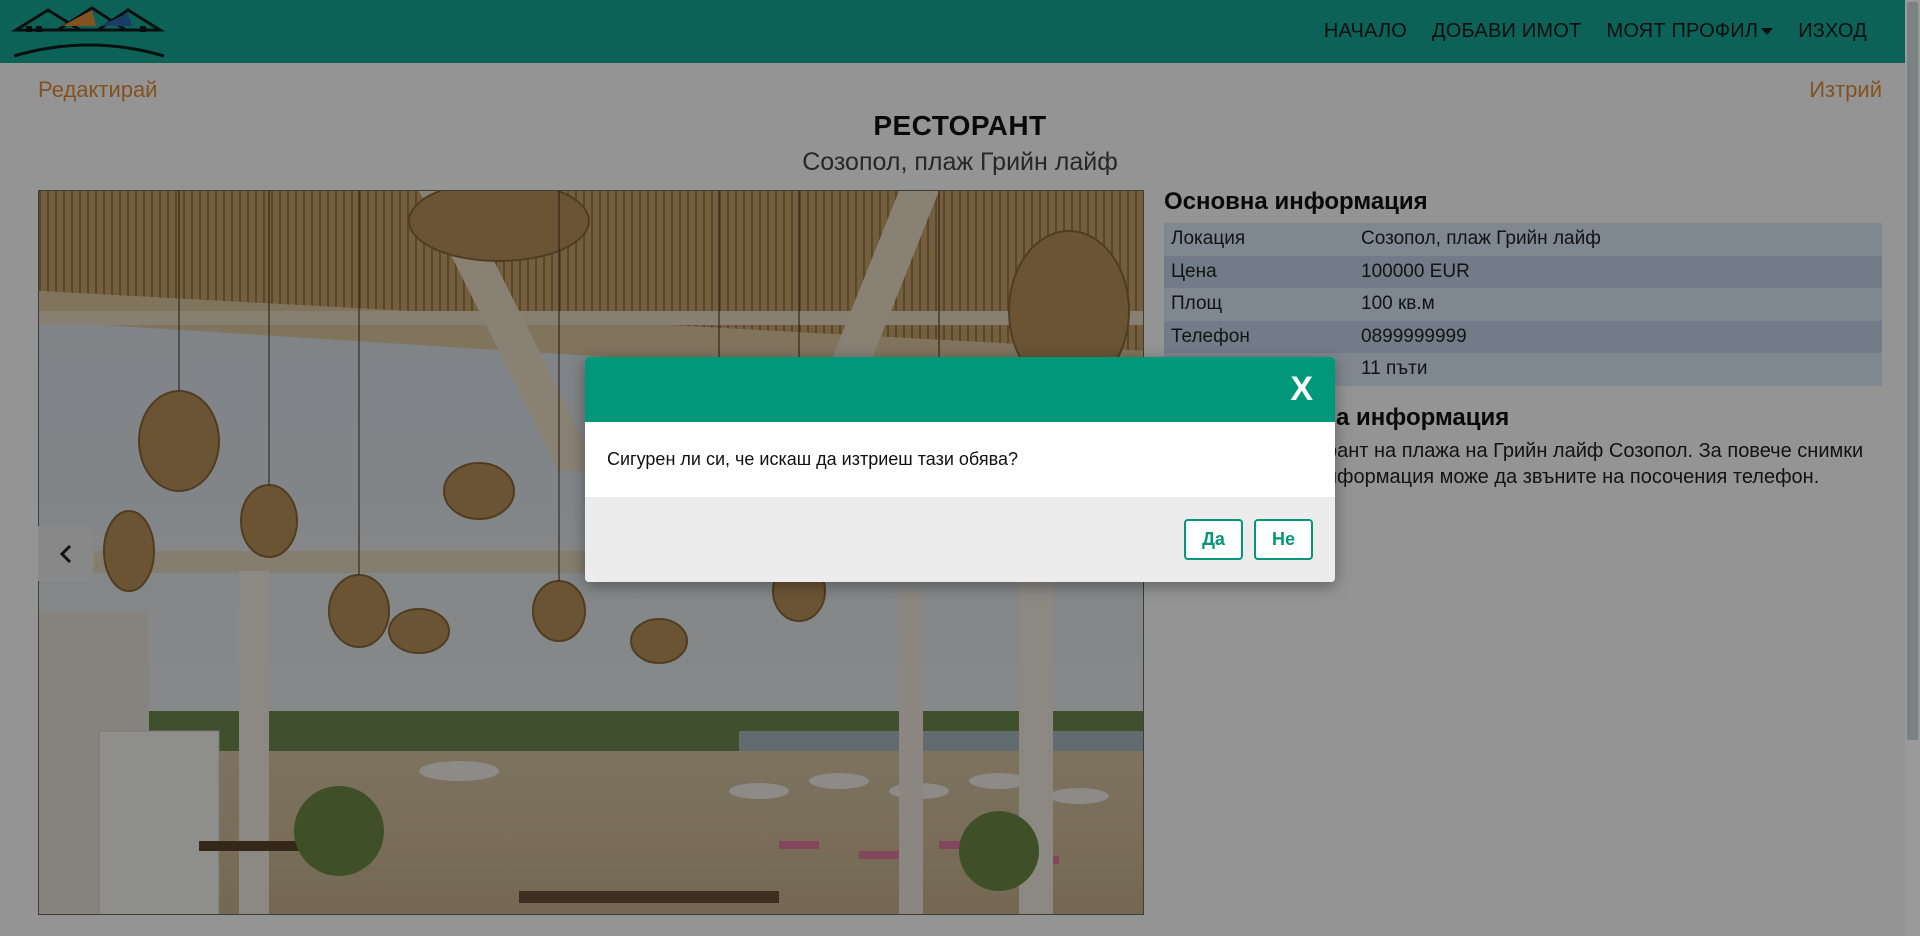  Describe the element at coordinates (1301, 389) in the screenshot. I see `close-button: X` at that location.